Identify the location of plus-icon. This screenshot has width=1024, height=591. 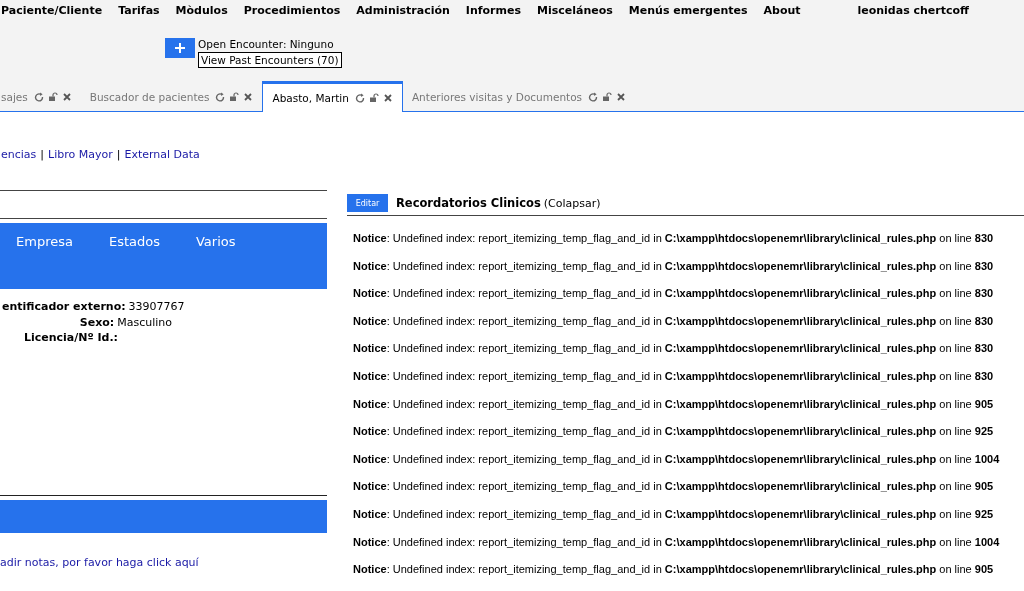
(180, 48).